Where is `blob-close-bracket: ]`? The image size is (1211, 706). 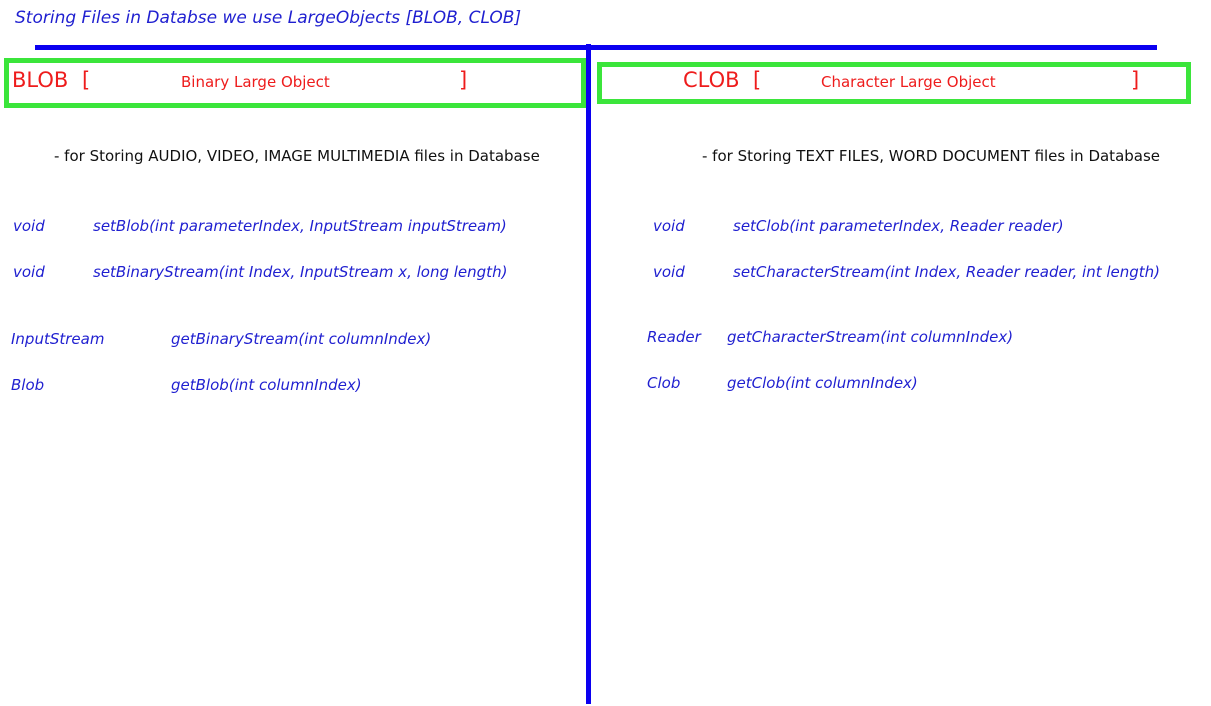 blob-close-bracket: ] is located at coordinates (463, 80).